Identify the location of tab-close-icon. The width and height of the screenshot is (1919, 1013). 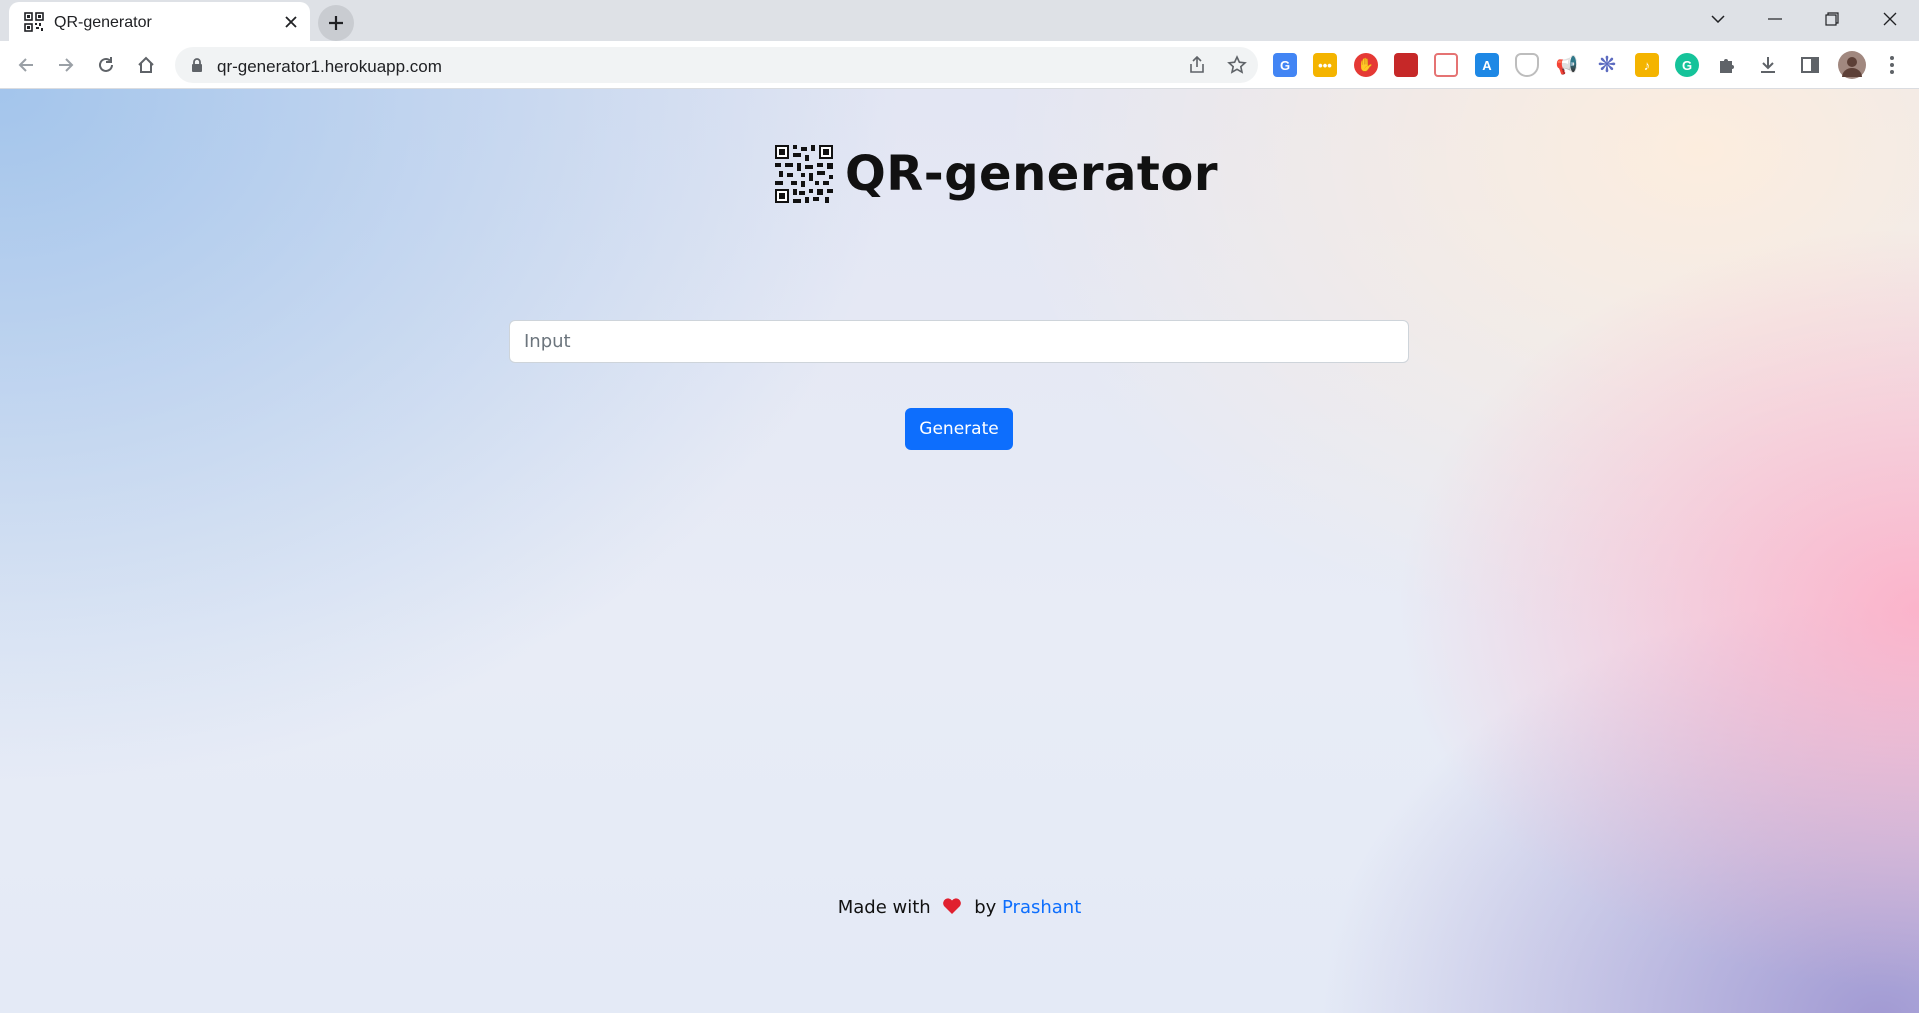
(291, 22).